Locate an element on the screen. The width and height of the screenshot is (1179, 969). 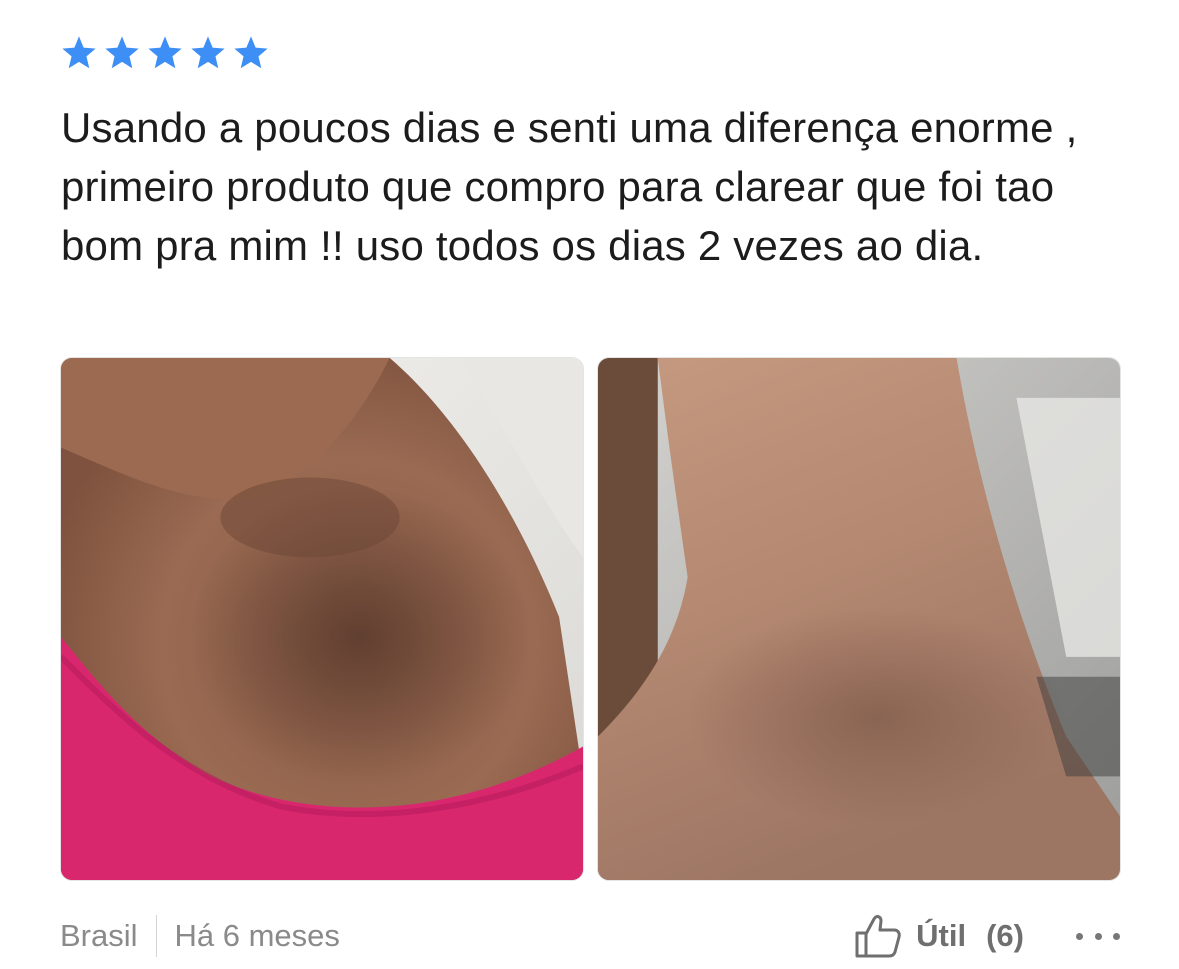
review-footer: Brasil Há 6 meses Útil (6) is located at coordinates (590, 936).